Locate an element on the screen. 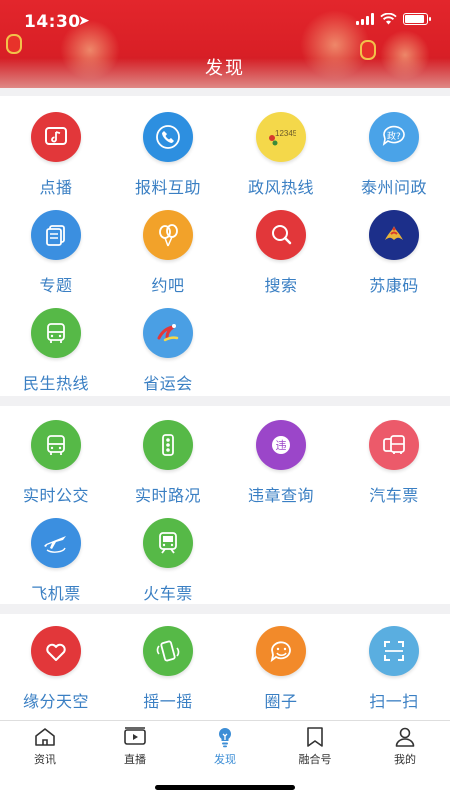  coach-ticket-icon is located at coordinates (394, 445).